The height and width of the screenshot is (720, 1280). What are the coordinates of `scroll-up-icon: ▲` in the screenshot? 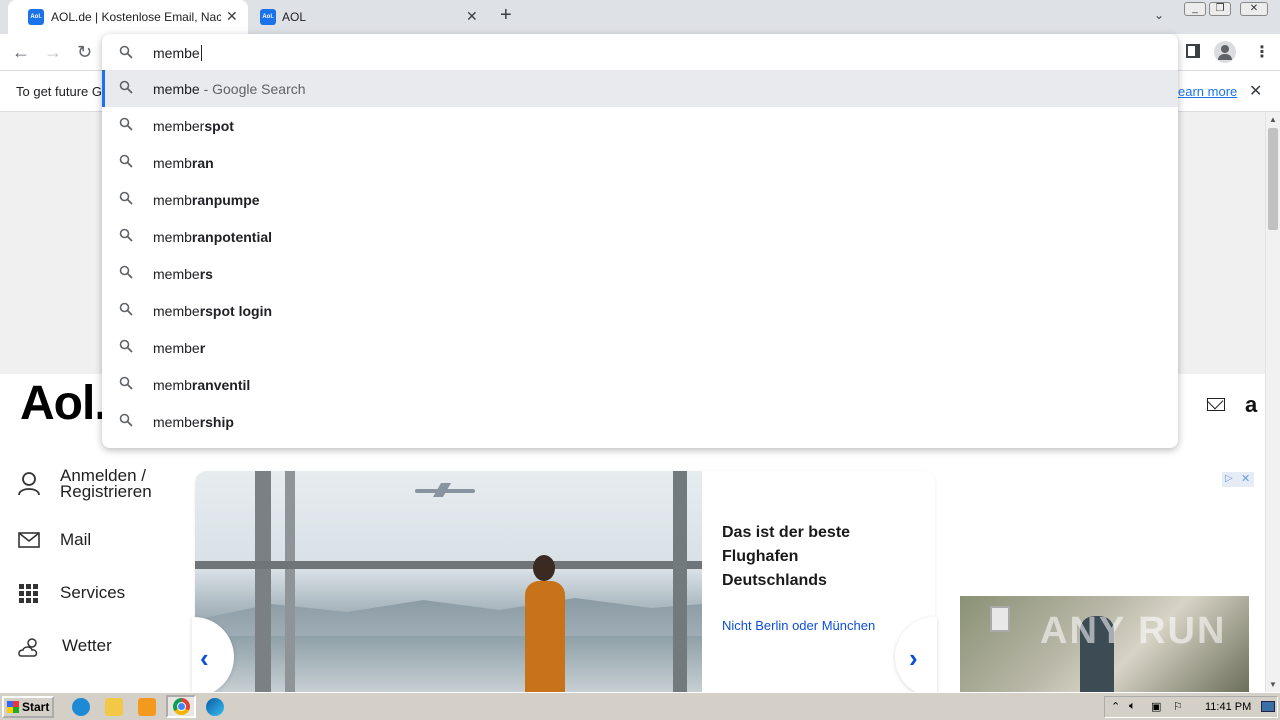 It's located at (1273, 119).